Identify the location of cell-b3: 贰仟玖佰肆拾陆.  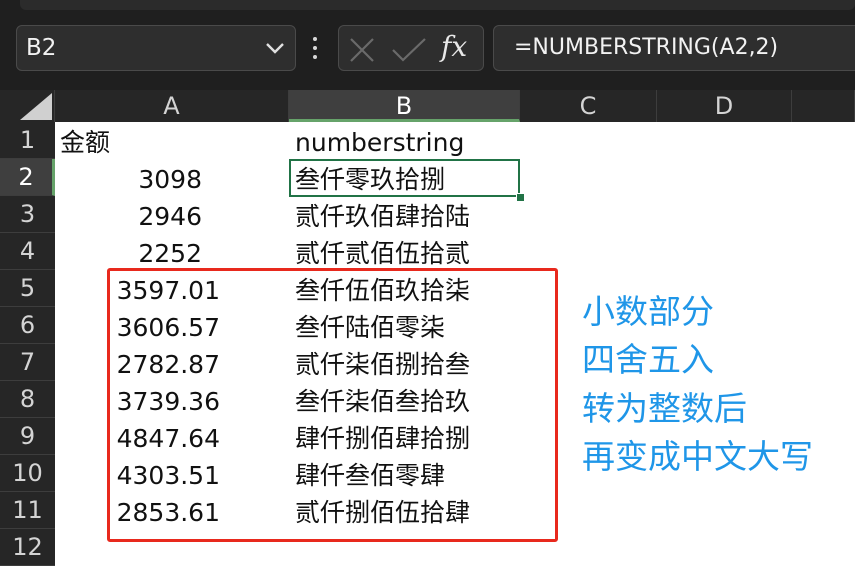
(382, 216).